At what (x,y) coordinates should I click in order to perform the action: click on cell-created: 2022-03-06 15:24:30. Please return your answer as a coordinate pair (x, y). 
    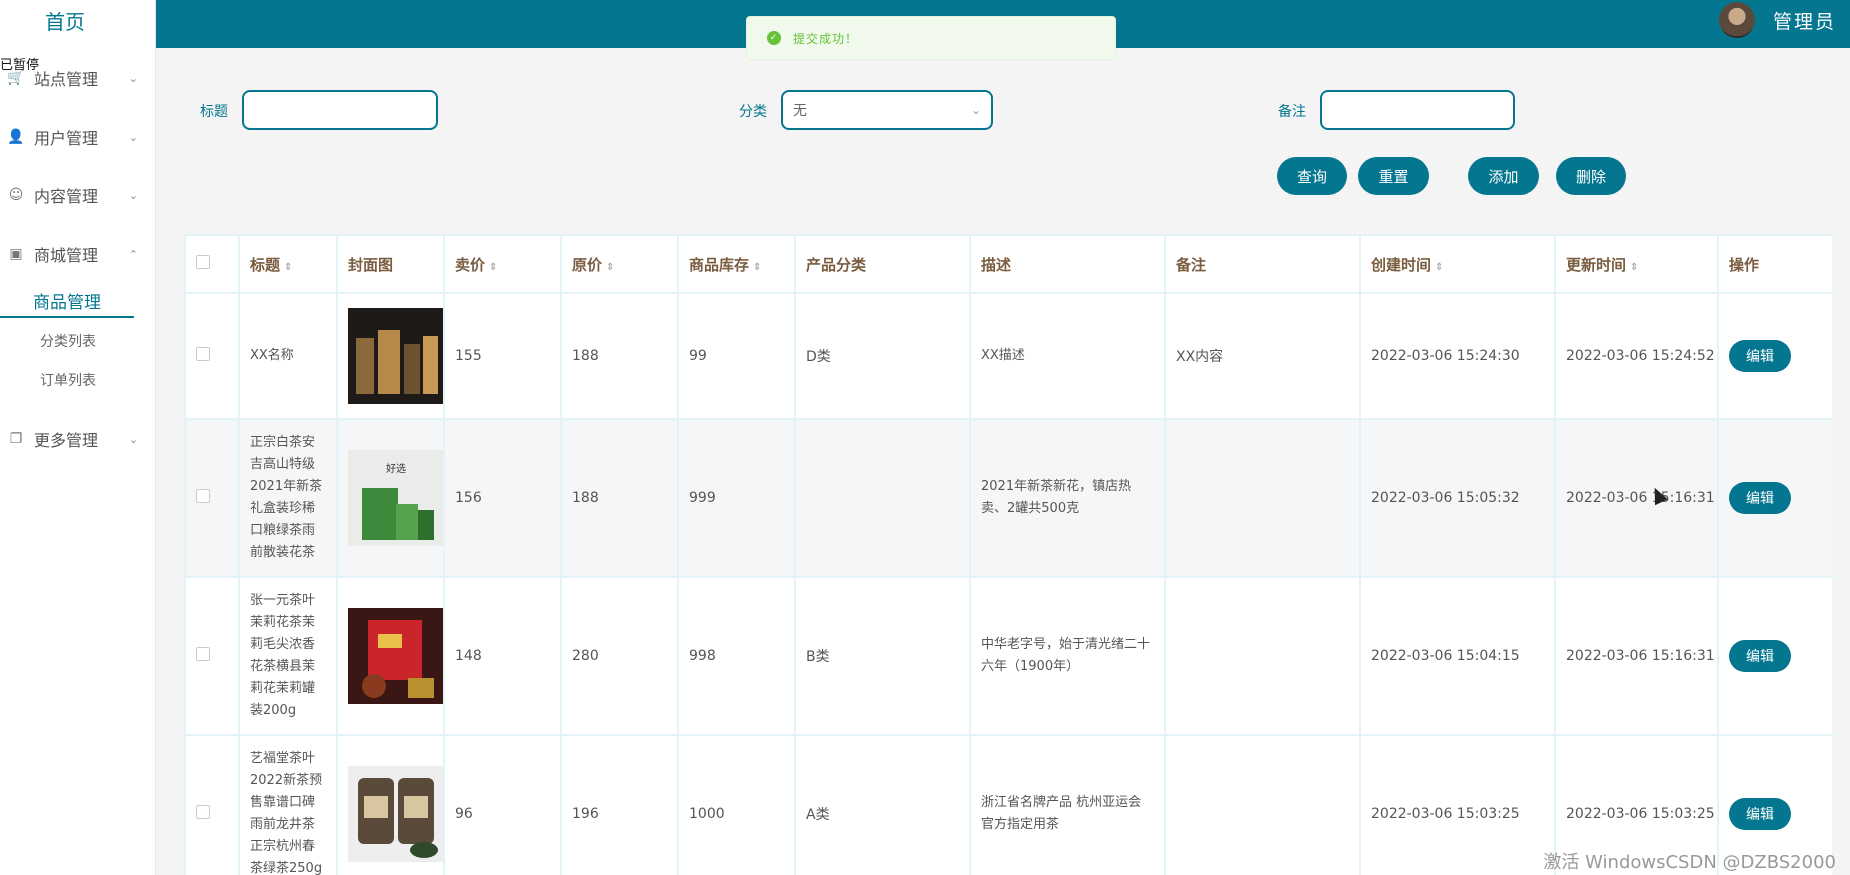
    Looking at the image, I should click on (1457, 356).